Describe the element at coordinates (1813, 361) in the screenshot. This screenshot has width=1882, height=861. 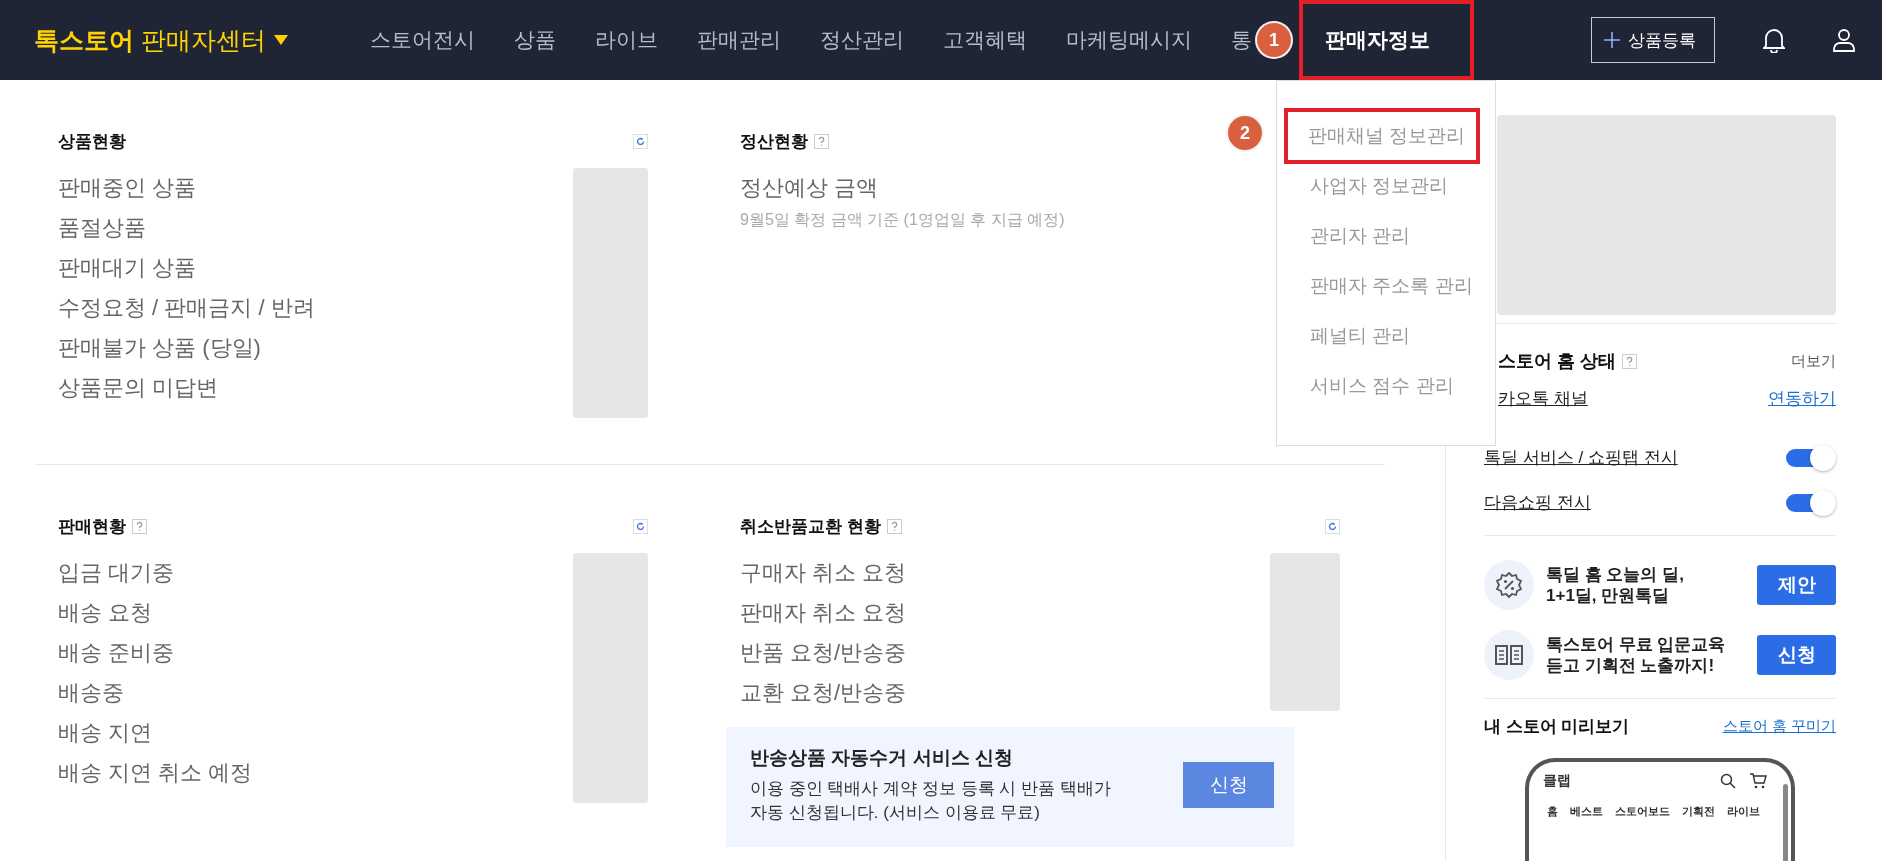
I see `more-link: 더보기` at that location.